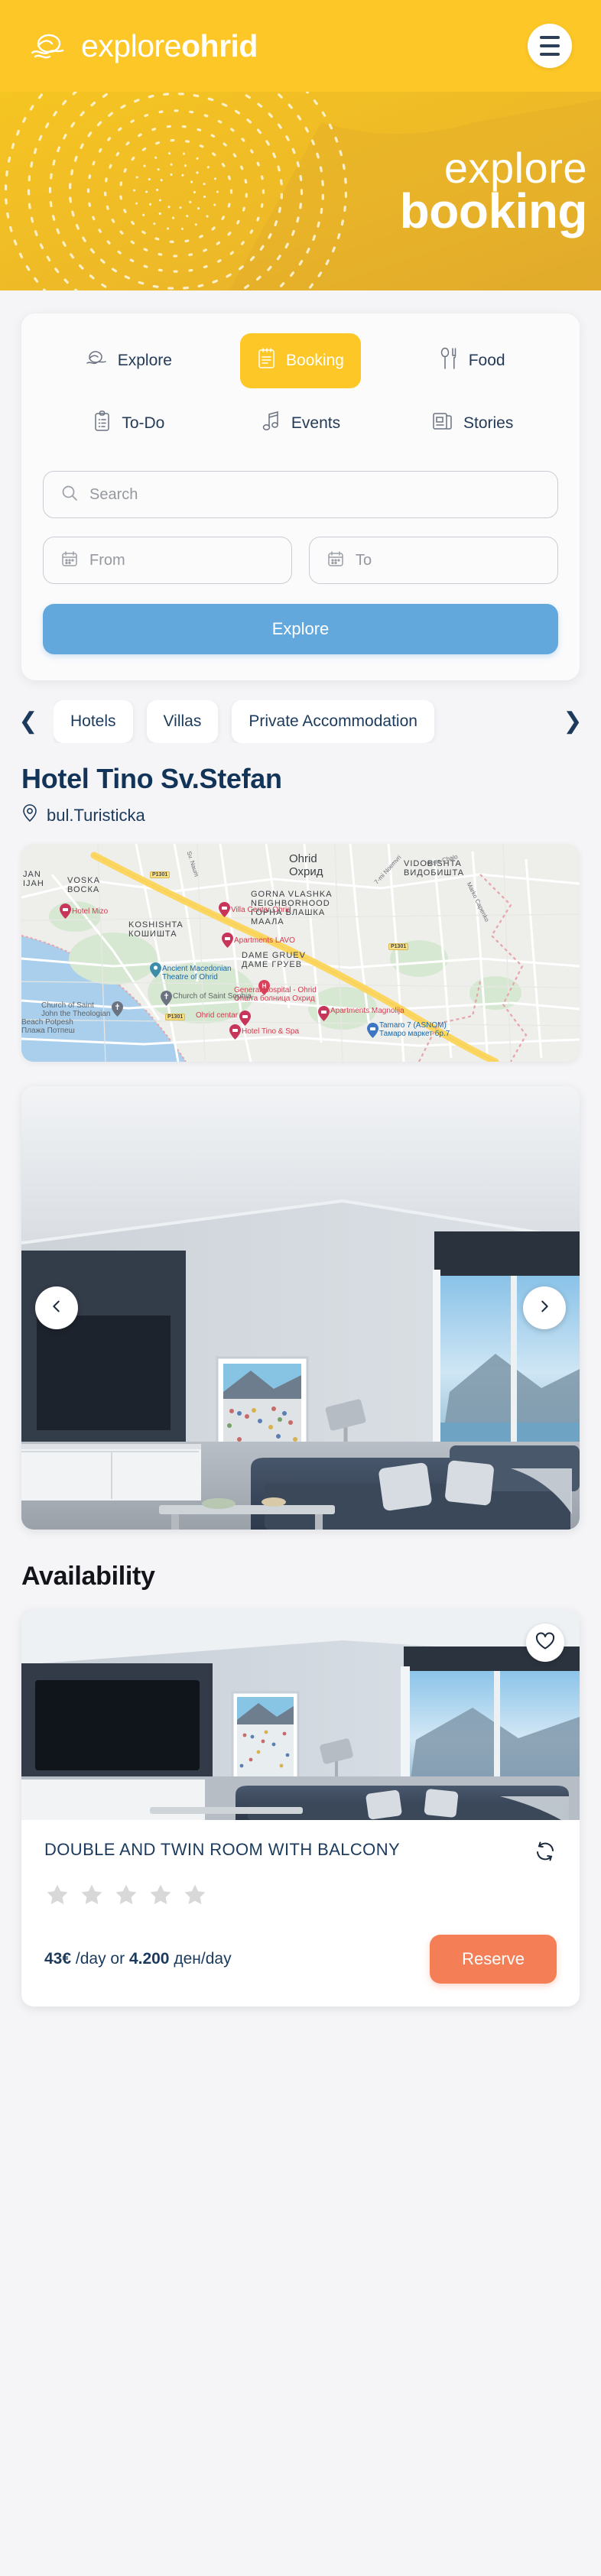  Describe the element at coordinates (167, 560) in the screenshot. I see `date-from-input: From` at that location.